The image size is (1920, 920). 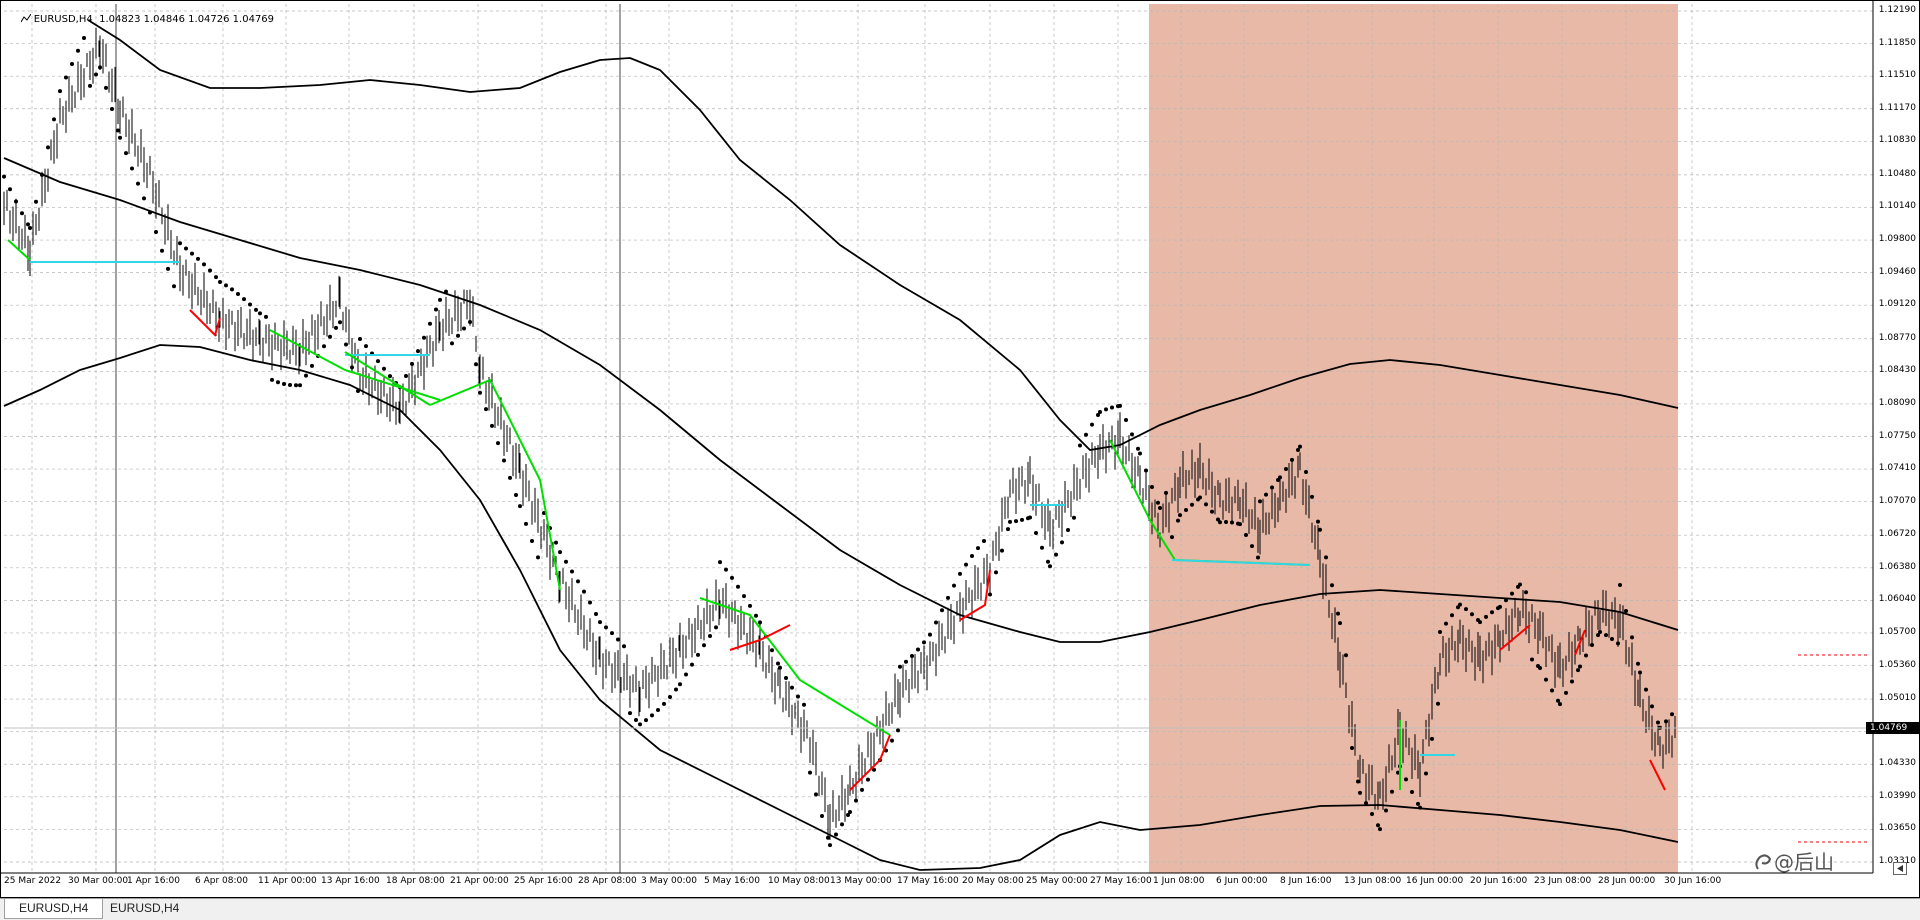 What do you see at coordinates (1693, 881) in the screenshot?
I see `time-axis-label: 30 Jun 16:00` at bounding box center [1693, 881].